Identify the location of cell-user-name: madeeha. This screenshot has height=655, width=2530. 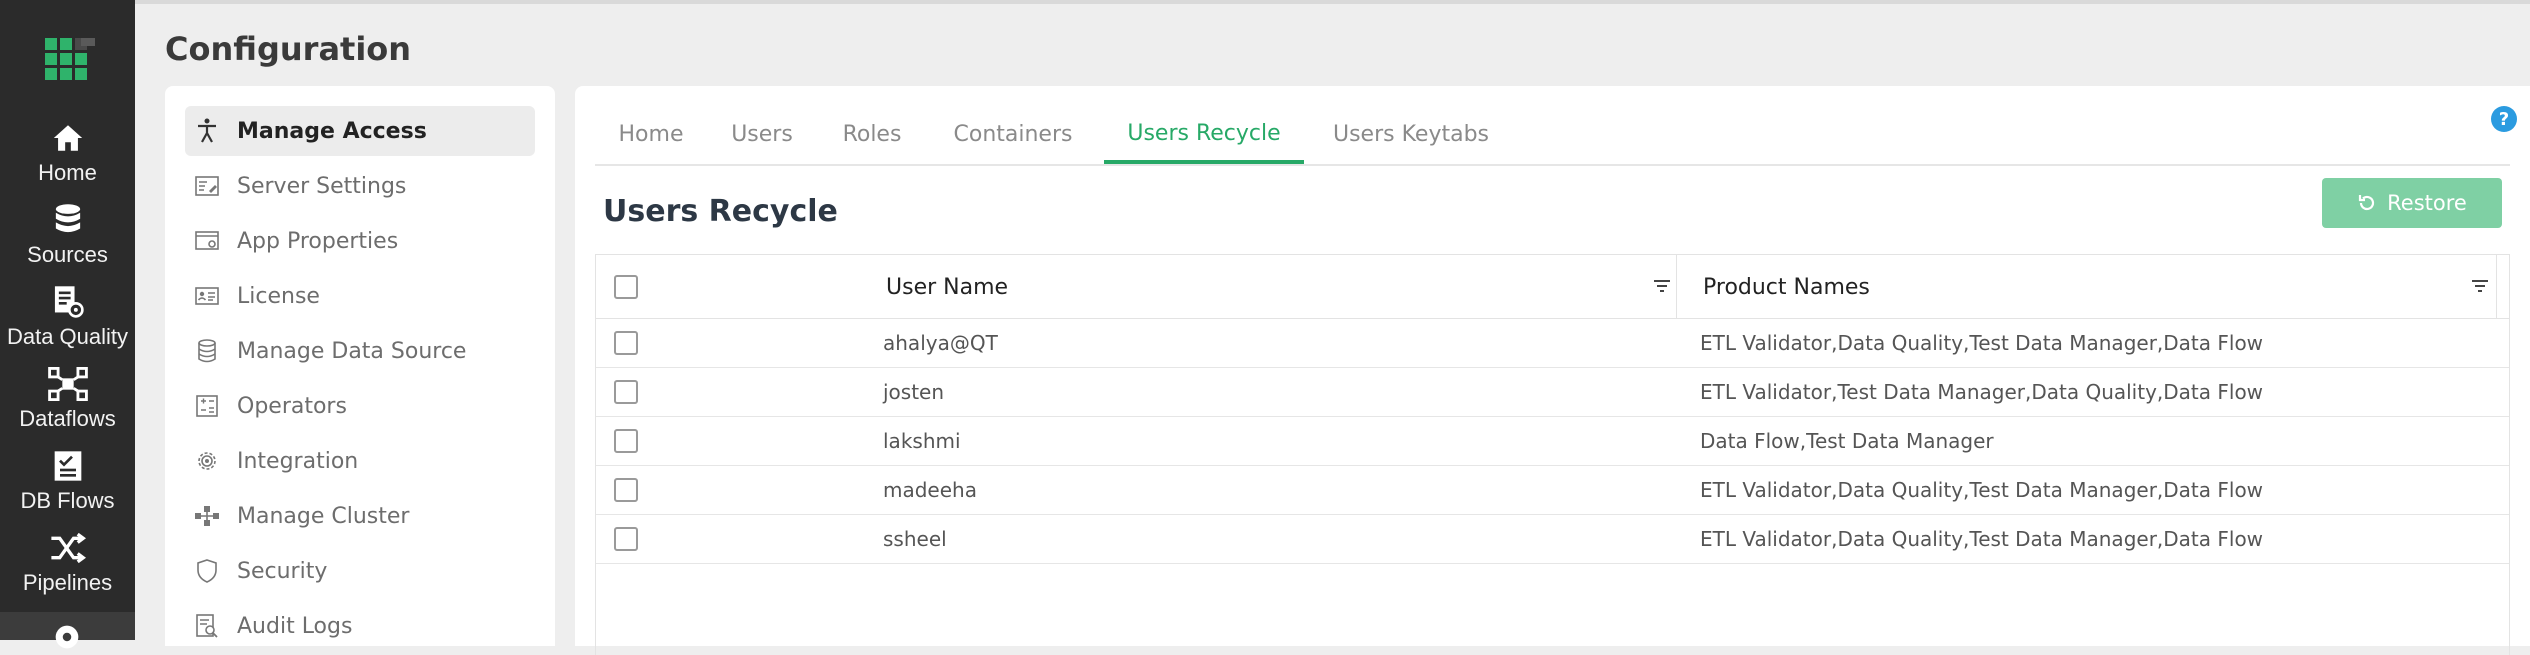
(930, 490).